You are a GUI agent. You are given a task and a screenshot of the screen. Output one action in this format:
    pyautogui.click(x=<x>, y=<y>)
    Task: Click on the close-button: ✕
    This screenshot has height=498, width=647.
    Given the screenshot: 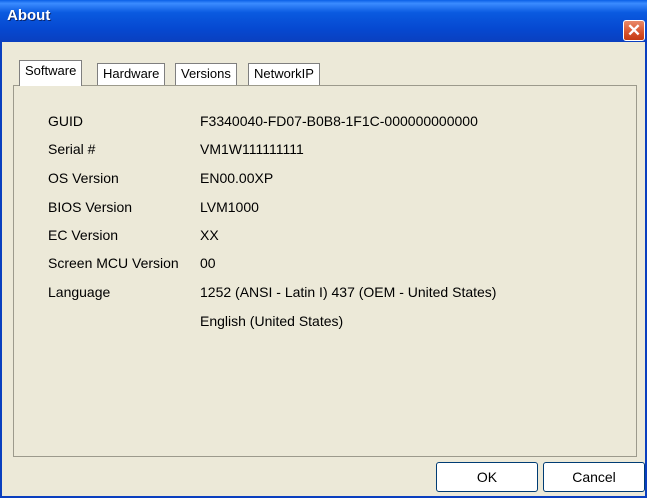 What is the action you would take?
    pyautogui.click(x=634, y=30)
    